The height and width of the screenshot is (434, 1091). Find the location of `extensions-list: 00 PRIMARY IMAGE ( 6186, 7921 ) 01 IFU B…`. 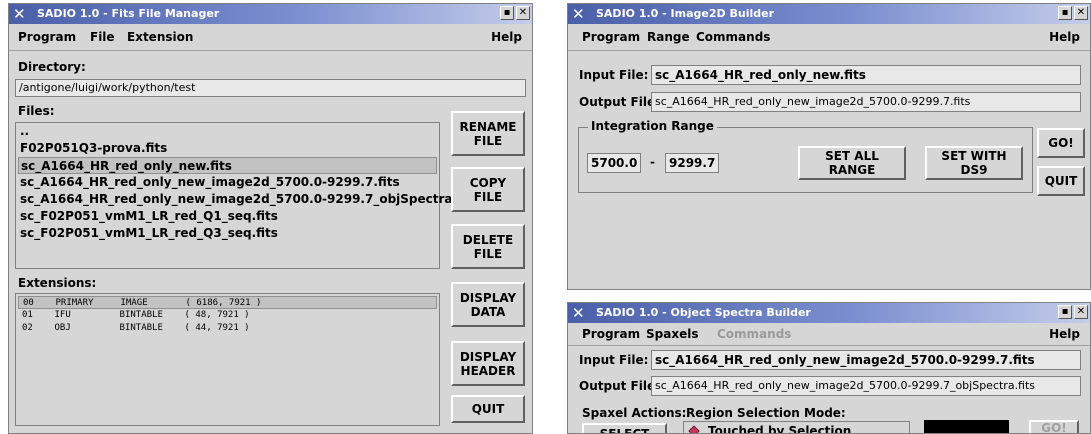

extensions-list: 00 PRIMARY IMAGE ( 6186, 7921 ) 01 IFU B… is located at coordinates (227, 359).